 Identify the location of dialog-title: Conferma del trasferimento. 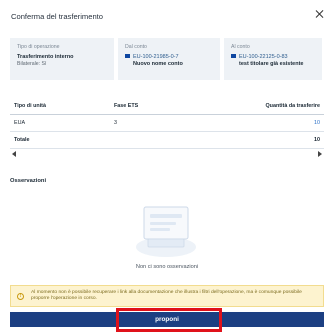
(57, 16).